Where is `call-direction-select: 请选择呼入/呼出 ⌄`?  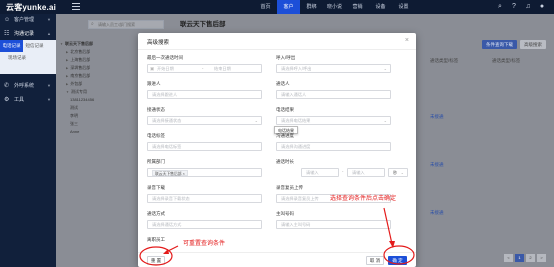
call-direction-select: 请选择呼入/呼出 ⌄ is located at coordinates (333, 68).